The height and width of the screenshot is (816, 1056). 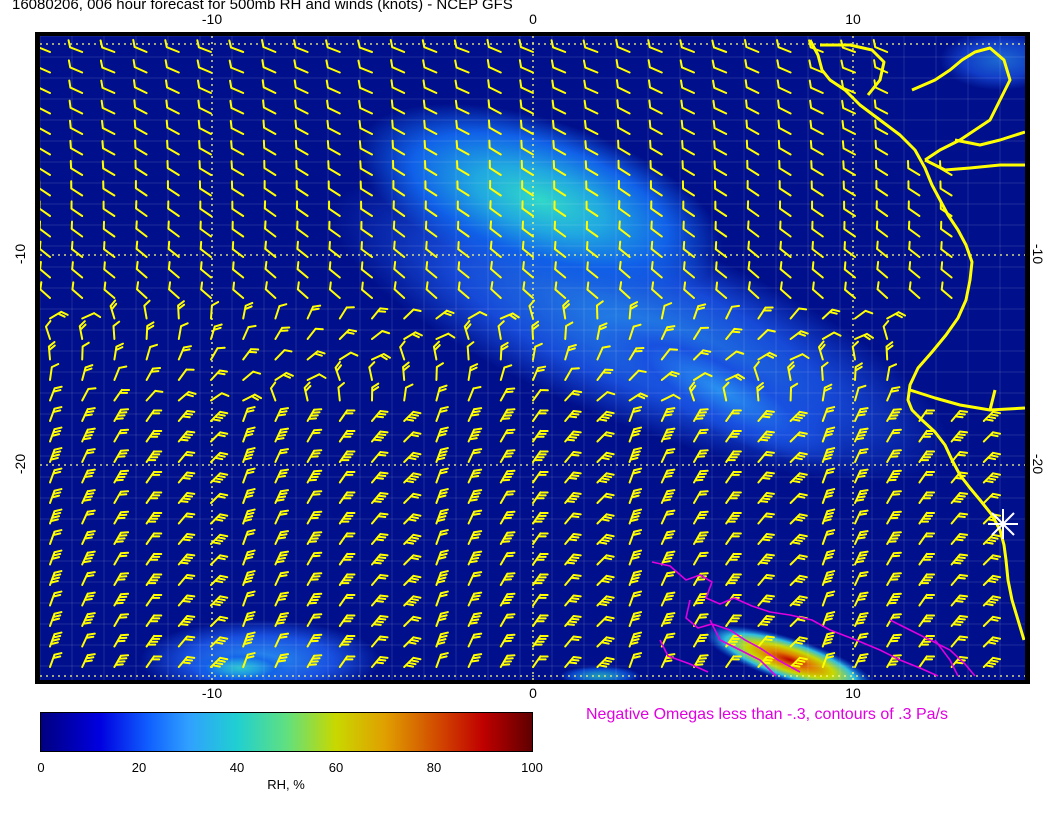 What do you see at coordinates (336, 767) in the screenshot?
I see `colorbar-label-60: 60` at bounding box center [336, 767].